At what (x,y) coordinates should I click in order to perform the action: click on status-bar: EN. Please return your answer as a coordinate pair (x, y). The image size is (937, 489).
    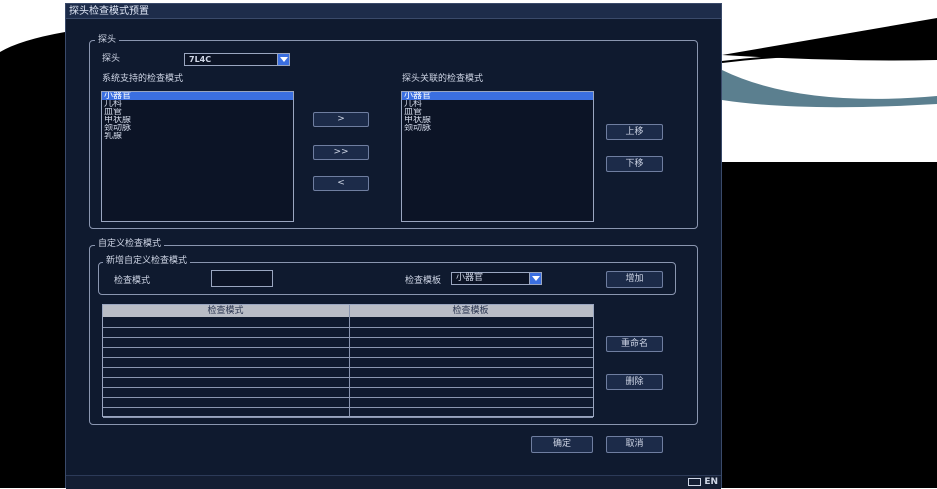
    Looking at the image, I should click on (393, 482).